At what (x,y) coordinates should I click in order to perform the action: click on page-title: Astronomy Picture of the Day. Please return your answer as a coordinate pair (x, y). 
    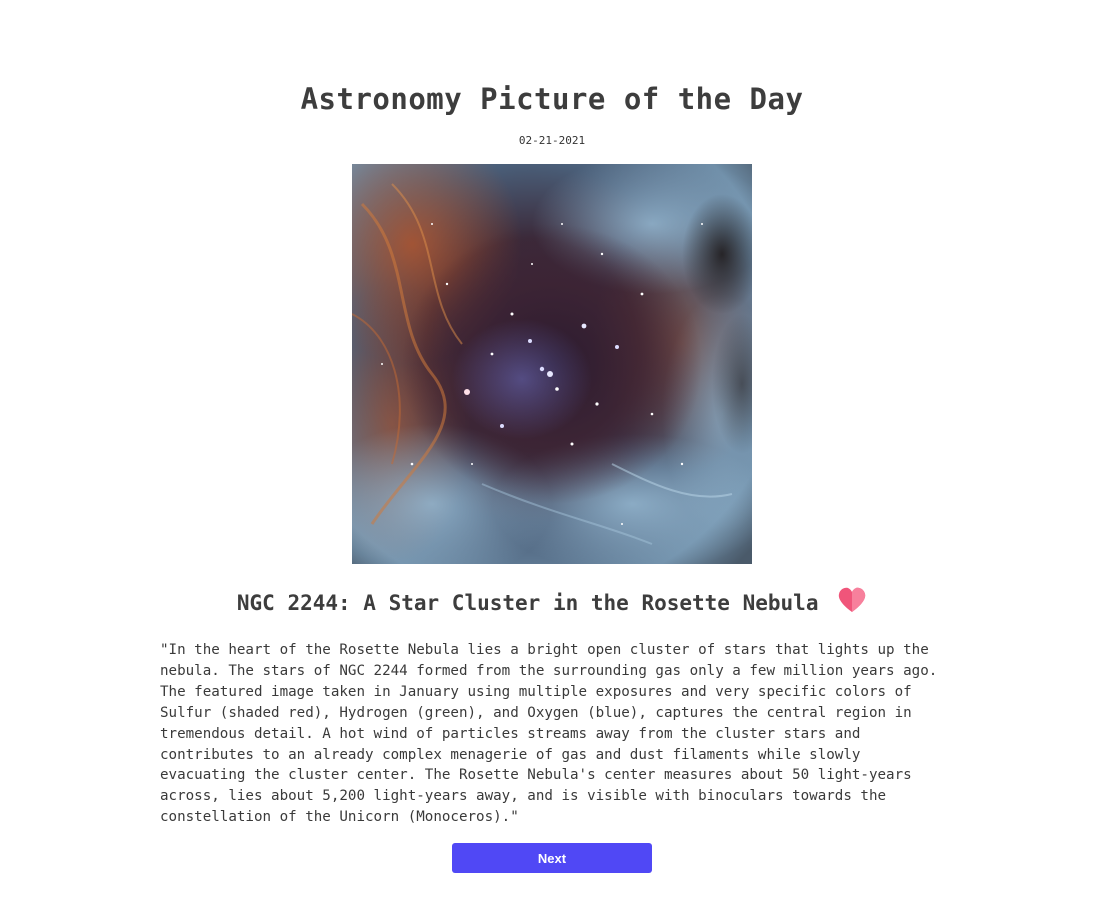
    Looking at the image, I should click on (552, 99).